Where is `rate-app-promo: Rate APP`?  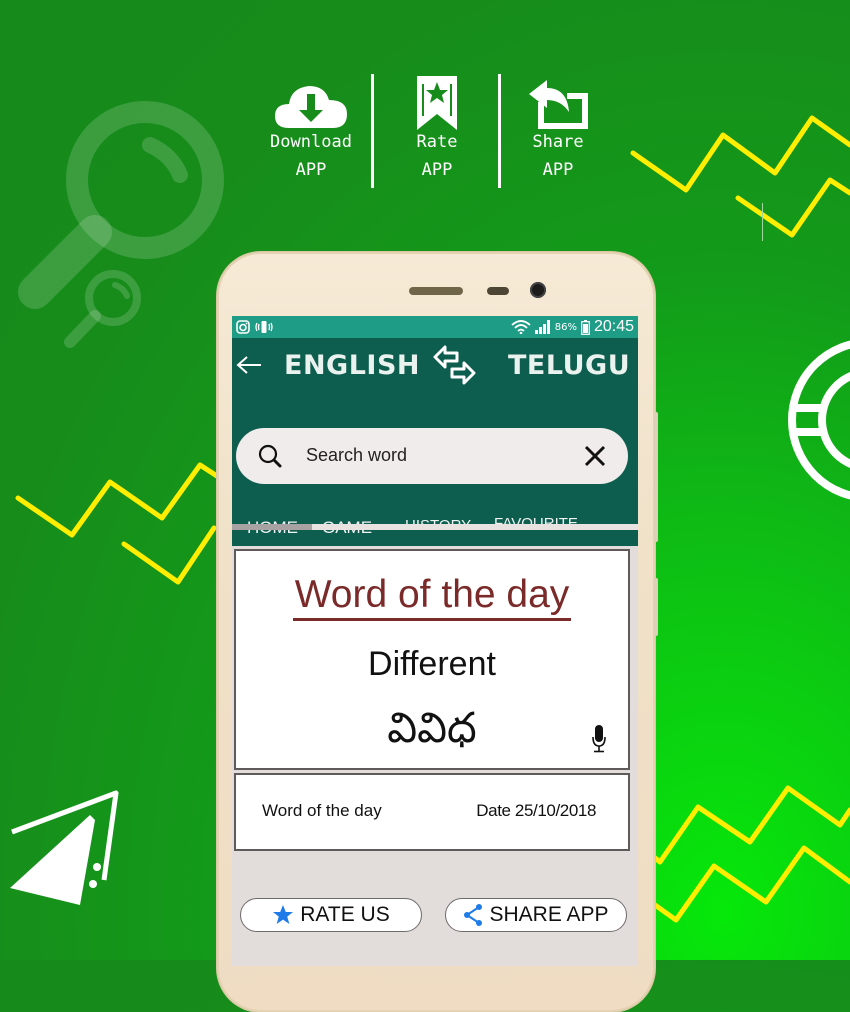 rate-app-promo: Rate APP is located at coordinates (437, 128).